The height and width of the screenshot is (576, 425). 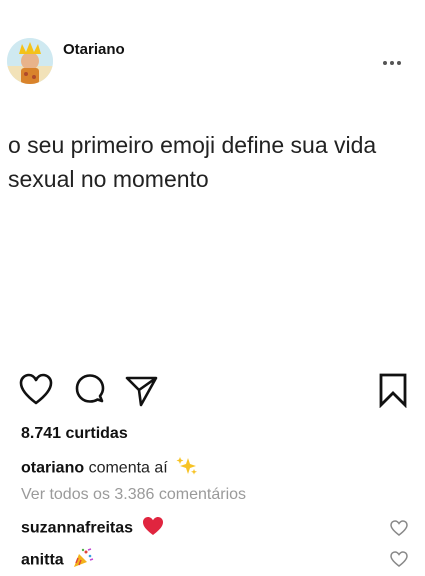 What do you see at coordinates (36, 390) in the screenshot?
I see `heart-icon` at bounding box center [36, 390].